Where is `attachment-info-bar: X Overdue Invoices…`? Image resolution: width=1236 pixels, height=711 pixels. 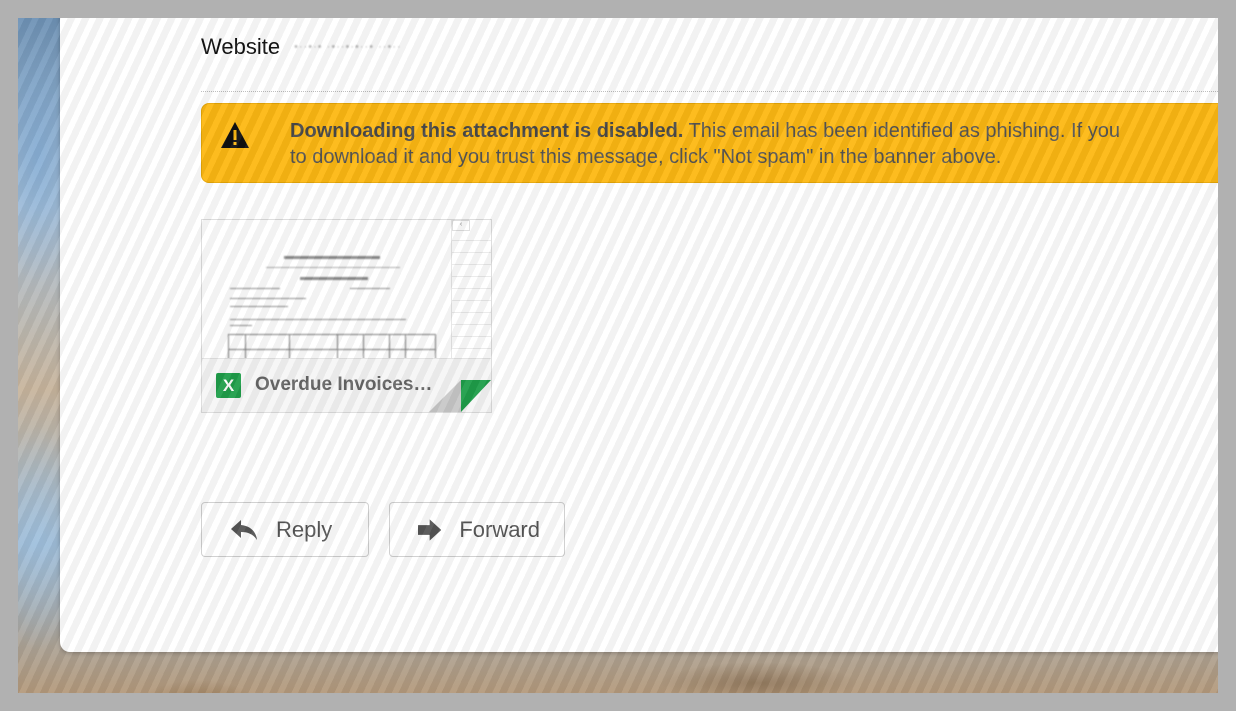
attachment-info-bar: X Overdue Invoices… is located at coordinates (346, 385).